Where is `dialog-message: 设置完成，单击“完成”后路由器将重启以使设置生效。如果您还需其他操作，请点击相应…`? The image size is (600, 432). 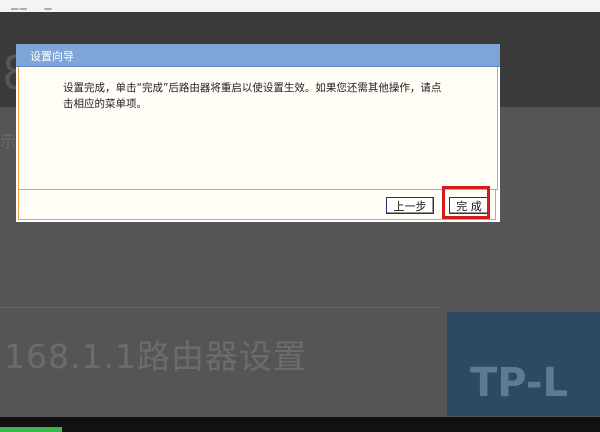 dialog-message: 设置完成，单击“完成”后路由器将重启以使设置生效。如果您还需其他操作，请点击相应… is located at coordinates (252, 96).